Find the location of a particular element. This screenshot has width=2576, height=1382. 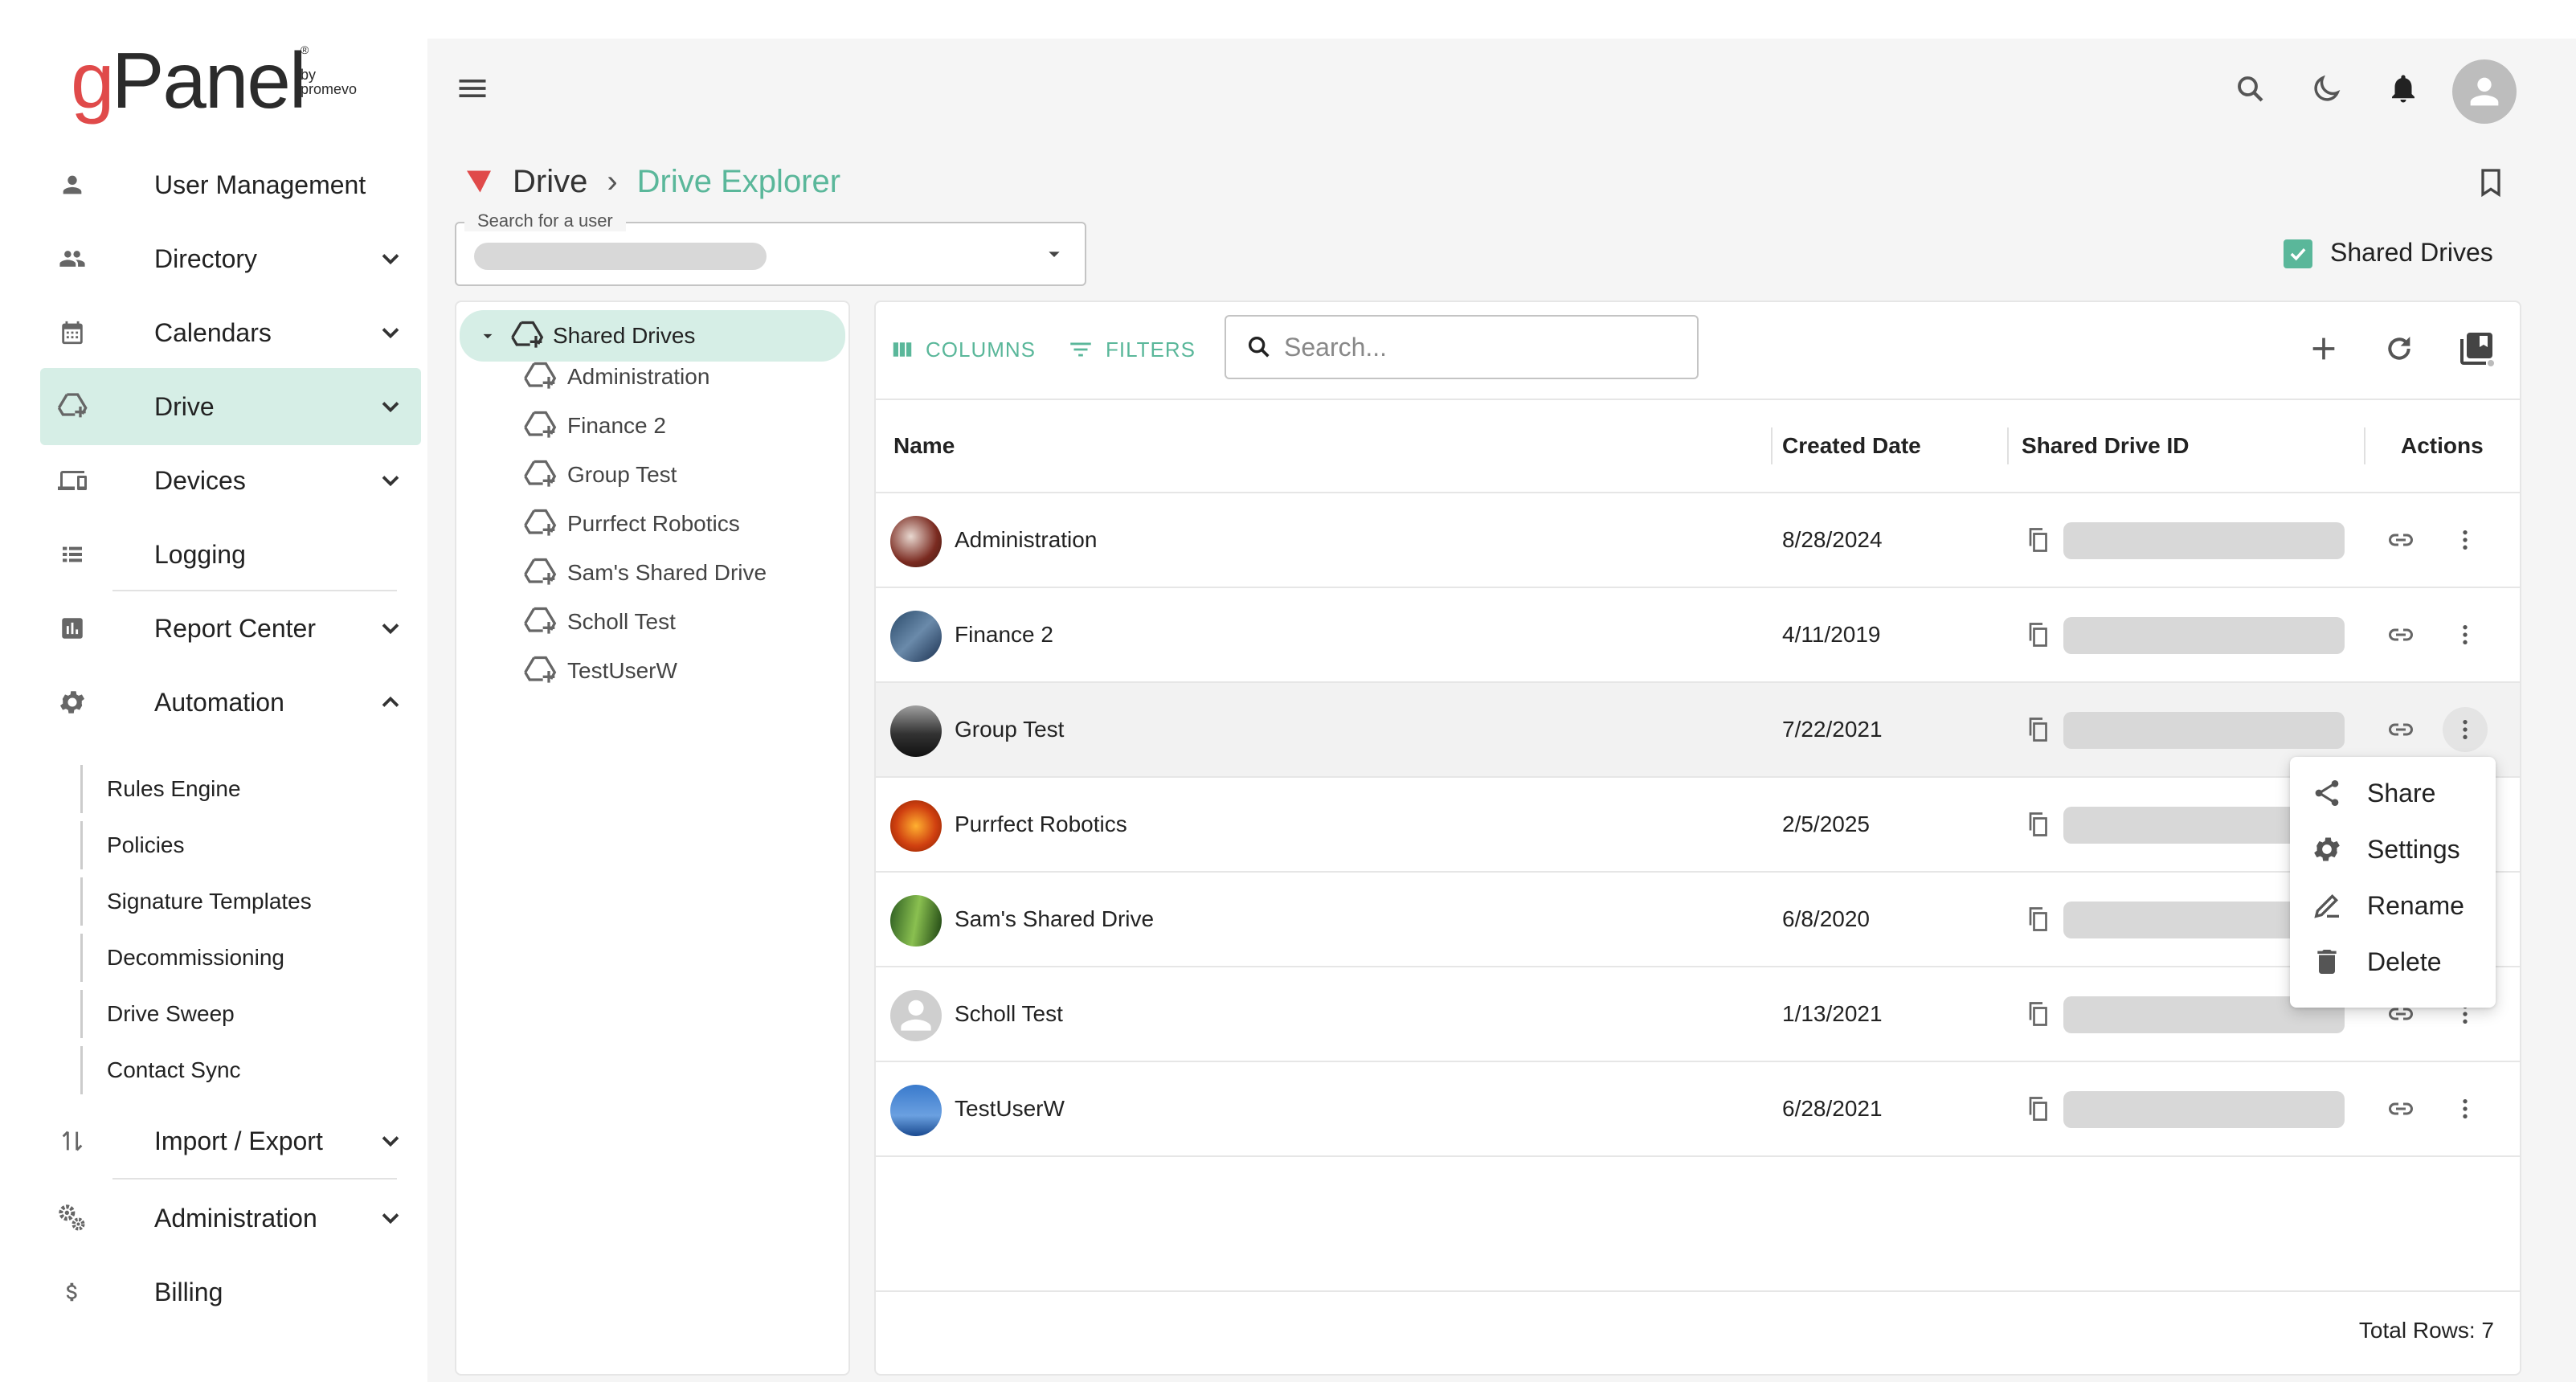

sidebar-item-administration: Administration is located at coordinates (231, 1218).